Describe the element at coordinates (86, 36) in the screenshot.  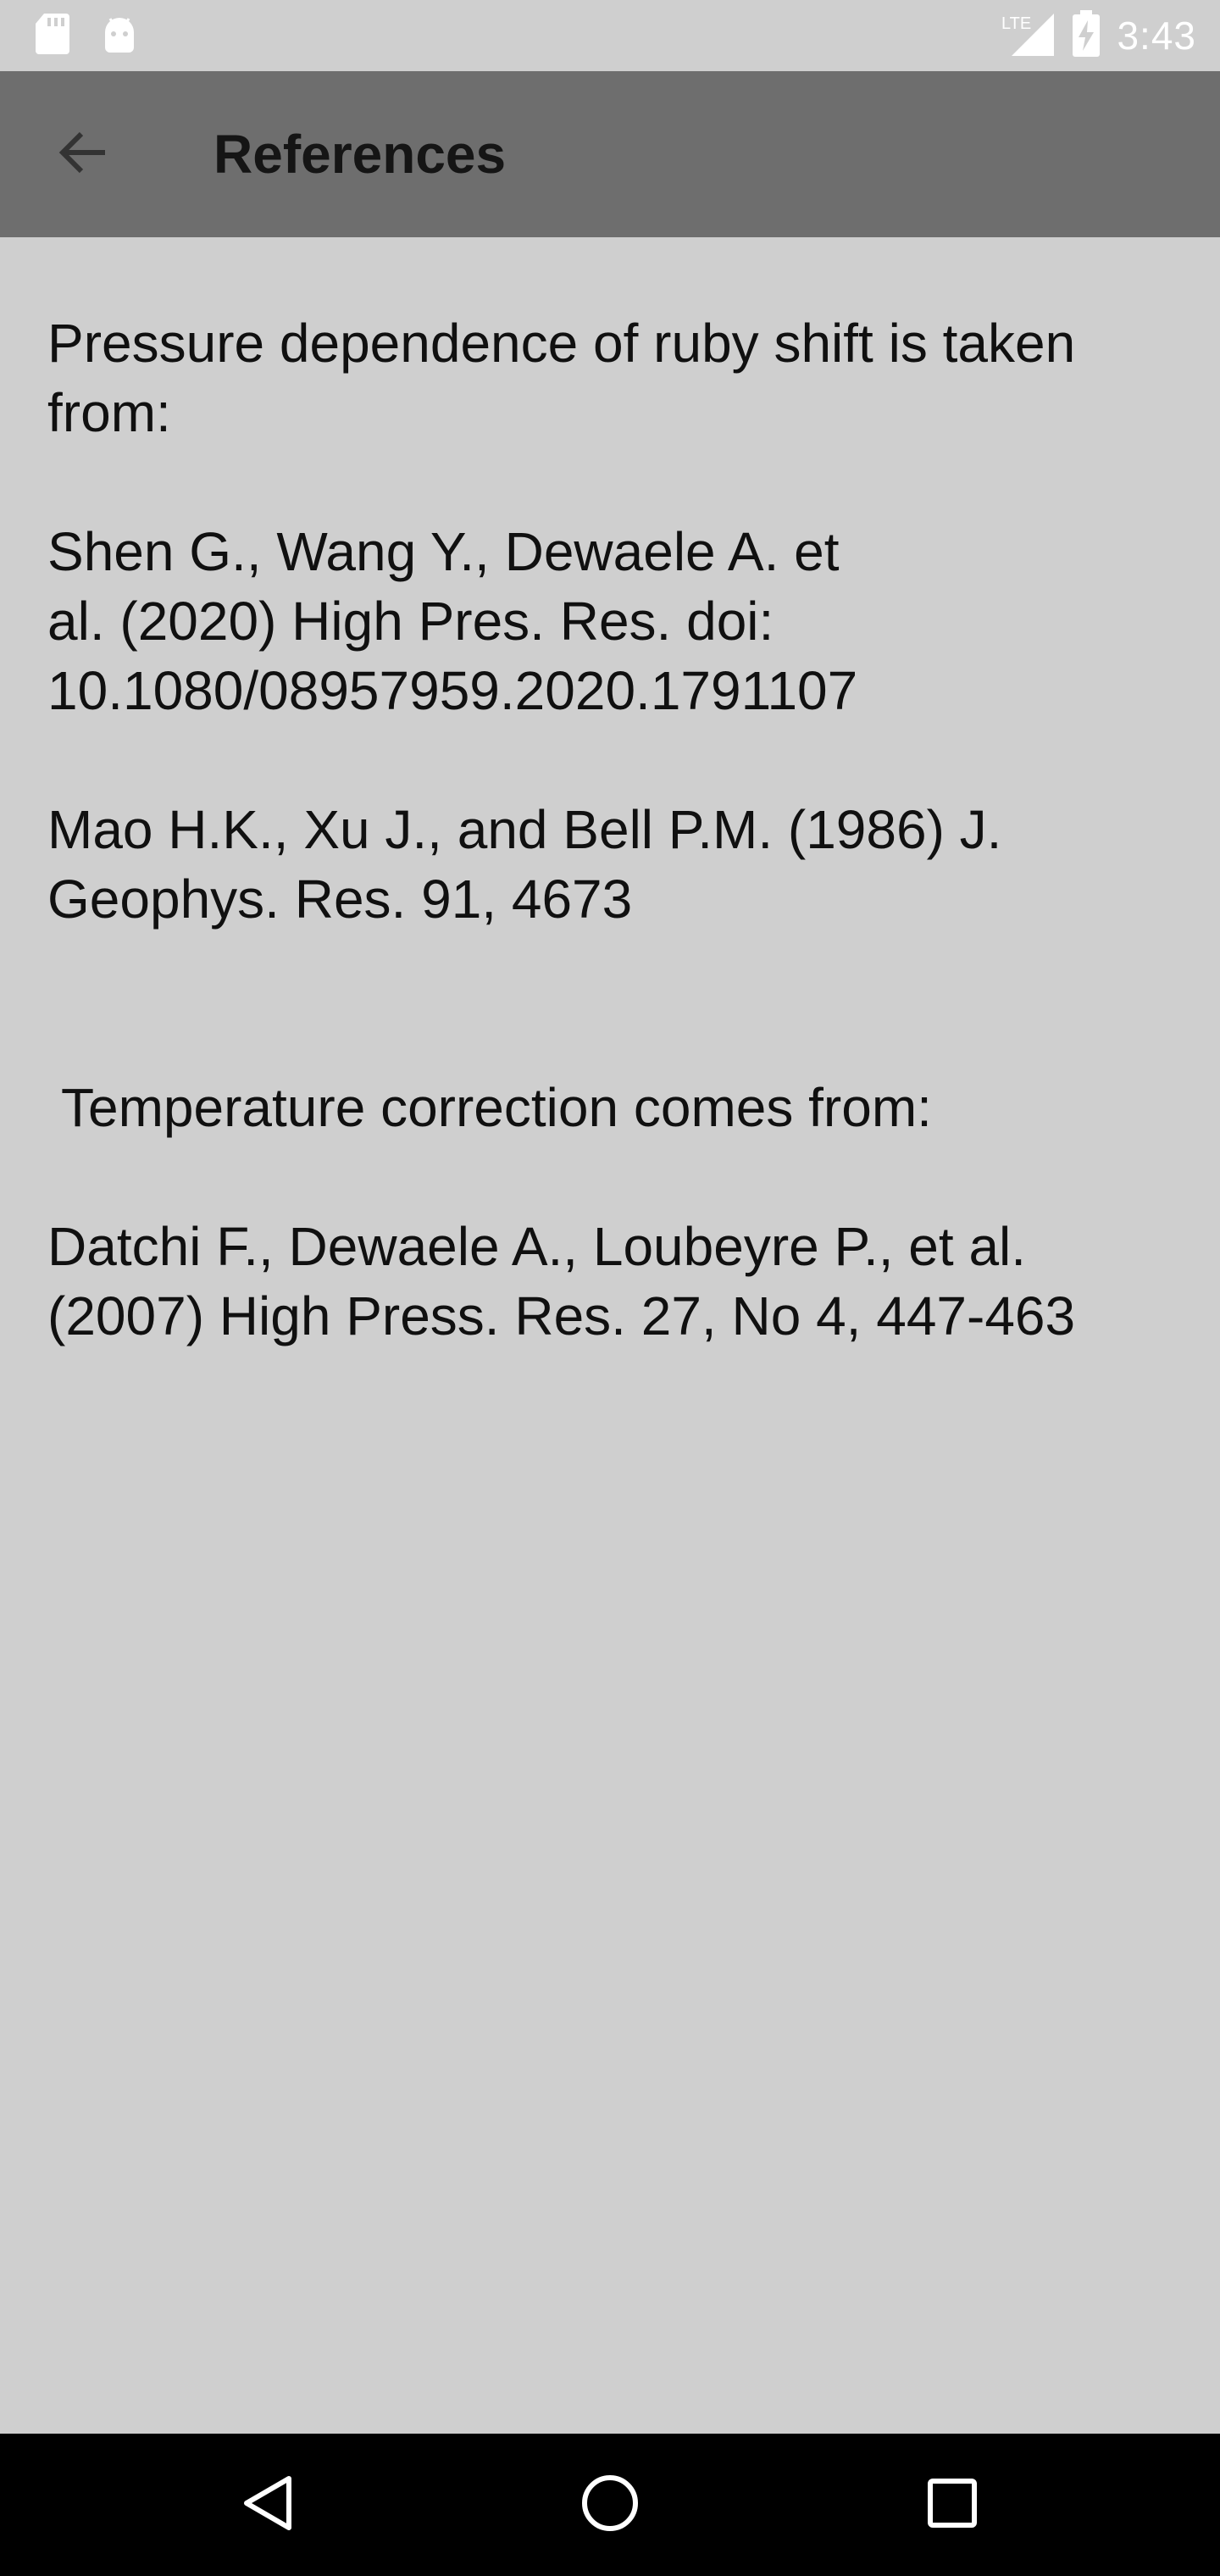
I see `status-left-icons` at that location.